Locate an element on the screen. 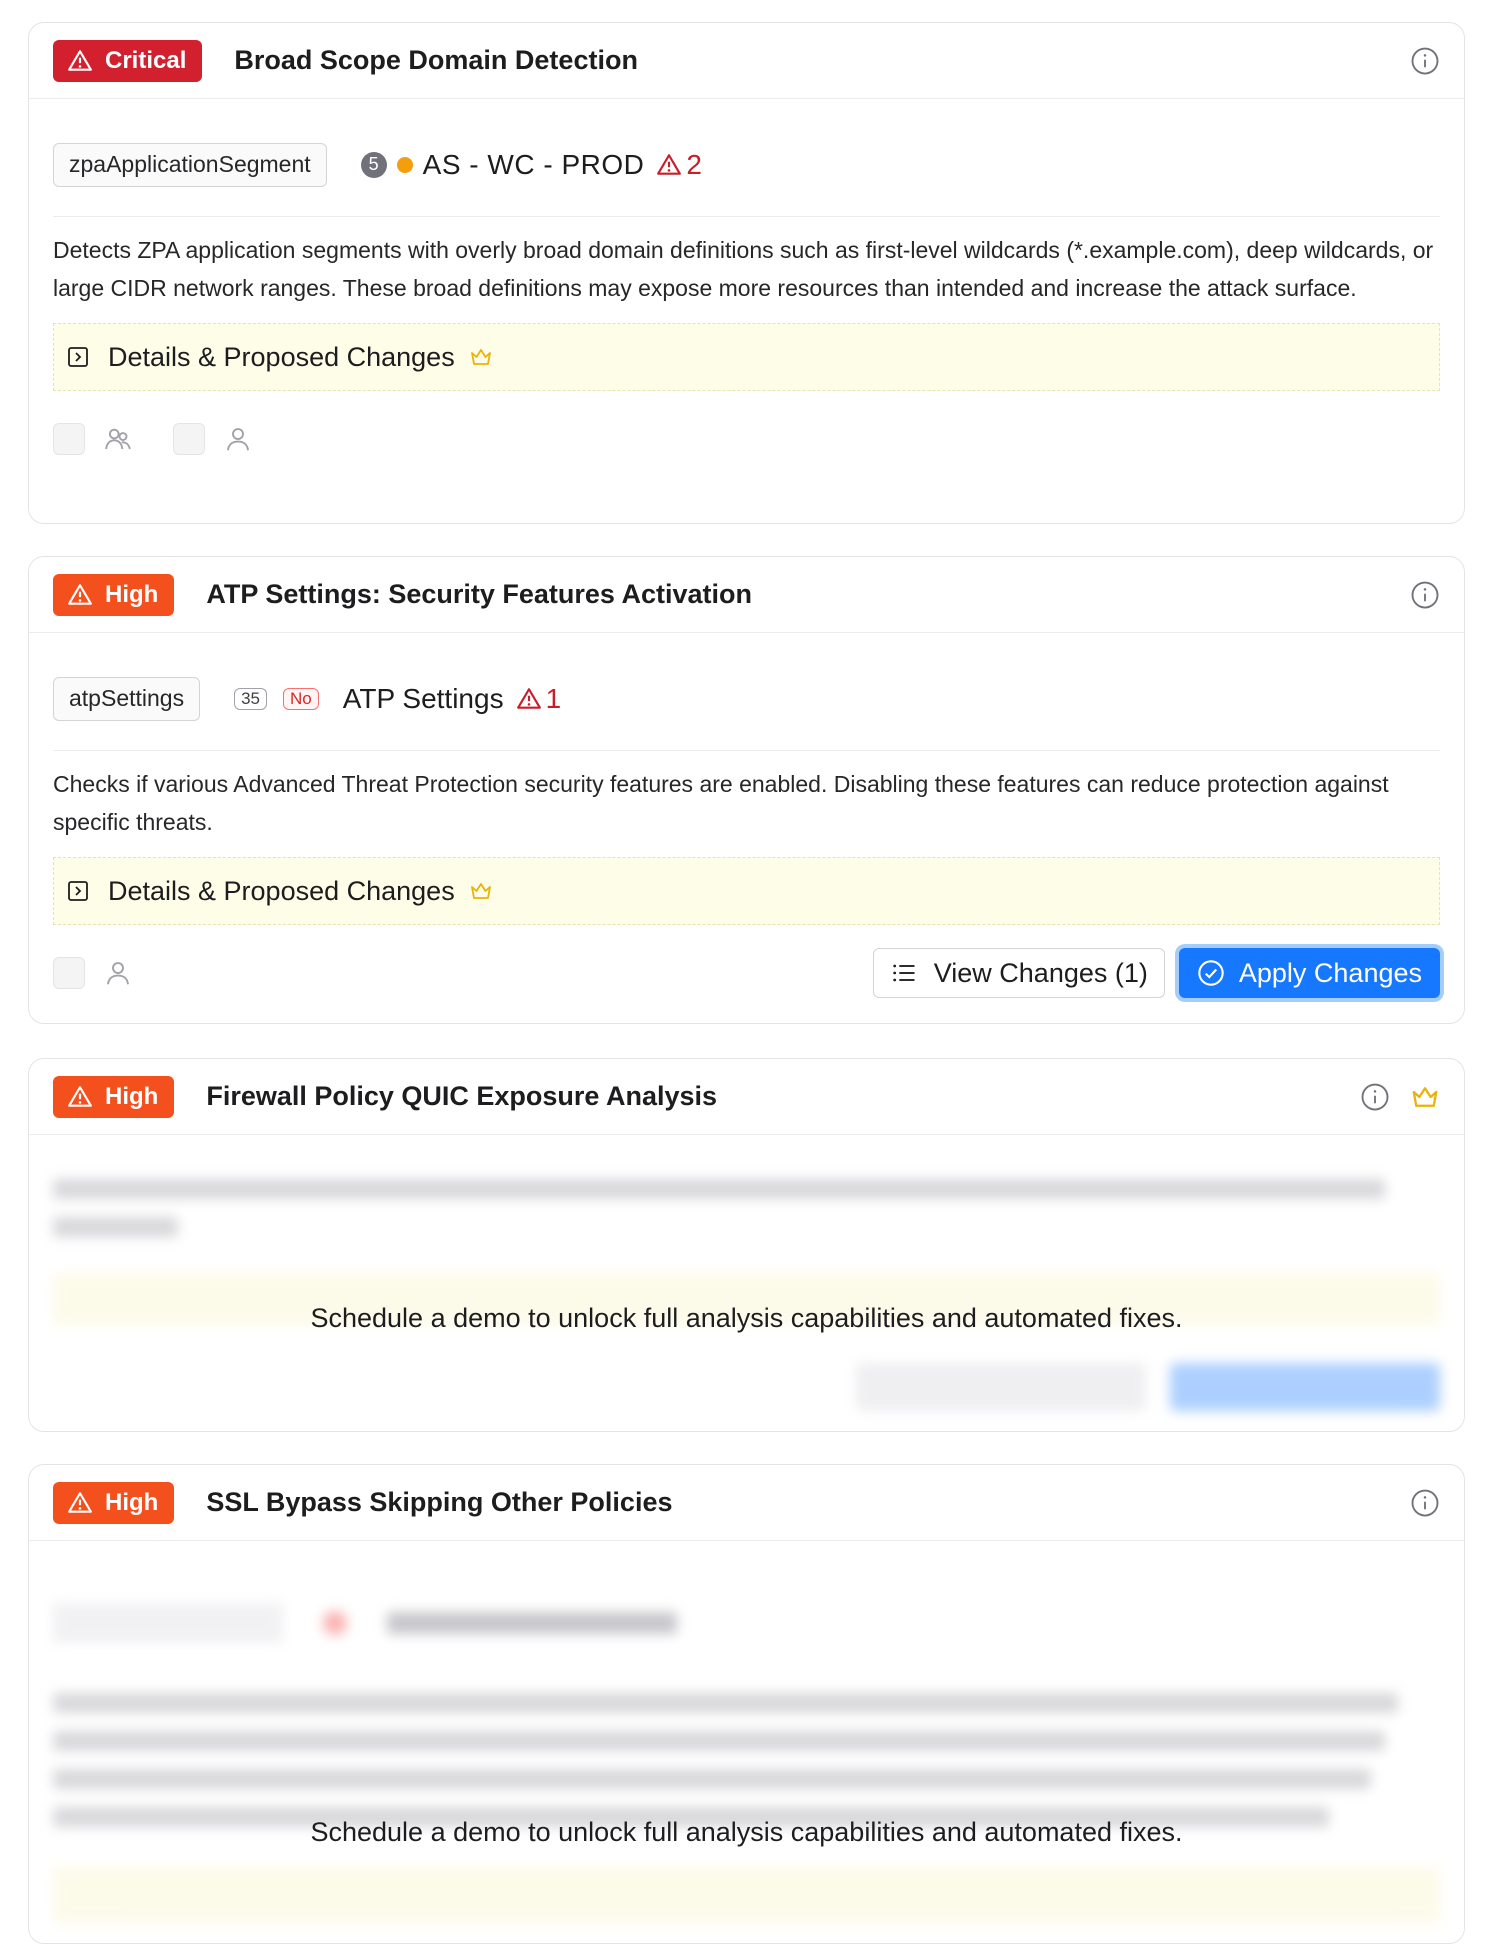  apply-changes-label: Apply Changes is located at coordinates (1330, 972).